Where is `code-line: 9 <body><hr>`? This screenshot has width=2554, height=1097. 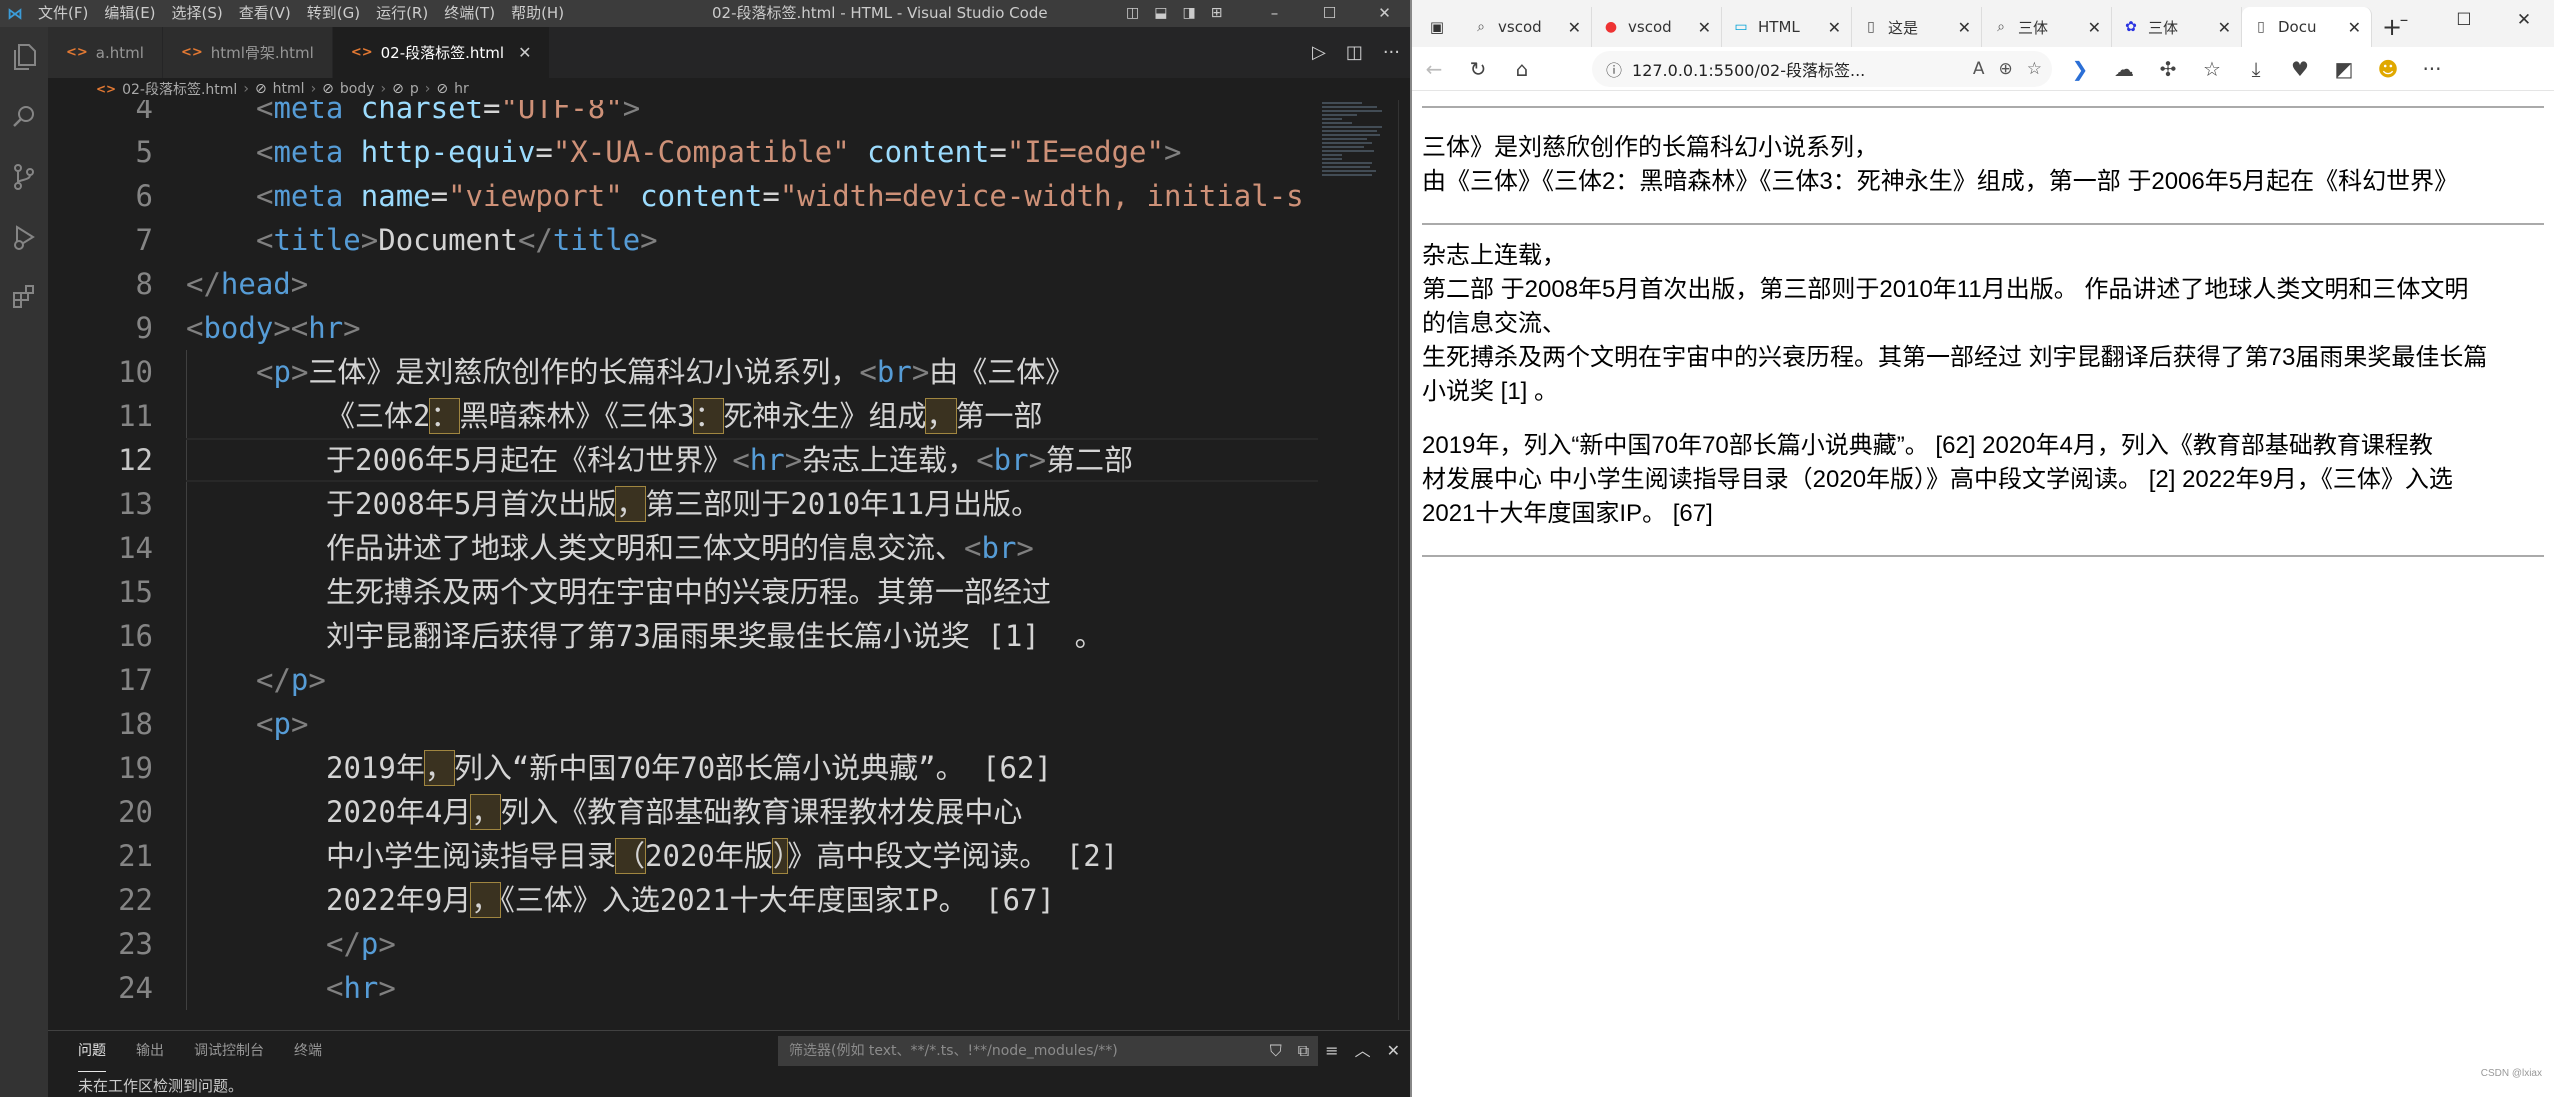
code-line: 9 <body><hr> is located at coordinates (683, 328).